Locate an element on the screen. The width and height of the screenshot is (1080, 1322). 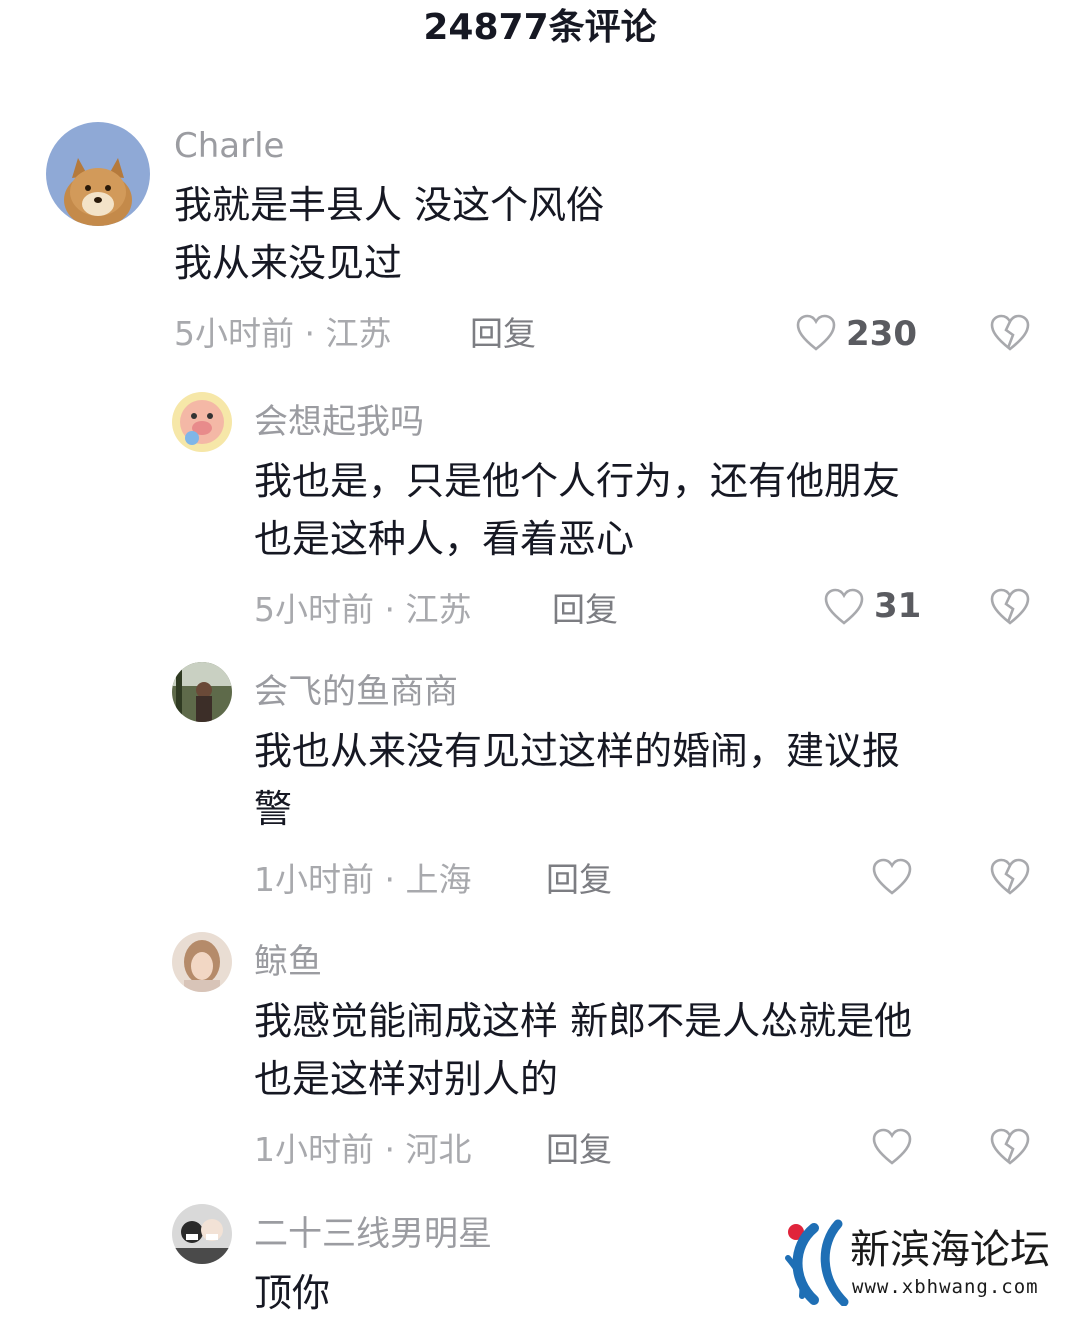
watermark-url: www.xbhwang.com is located at coordinates (945, 1287).